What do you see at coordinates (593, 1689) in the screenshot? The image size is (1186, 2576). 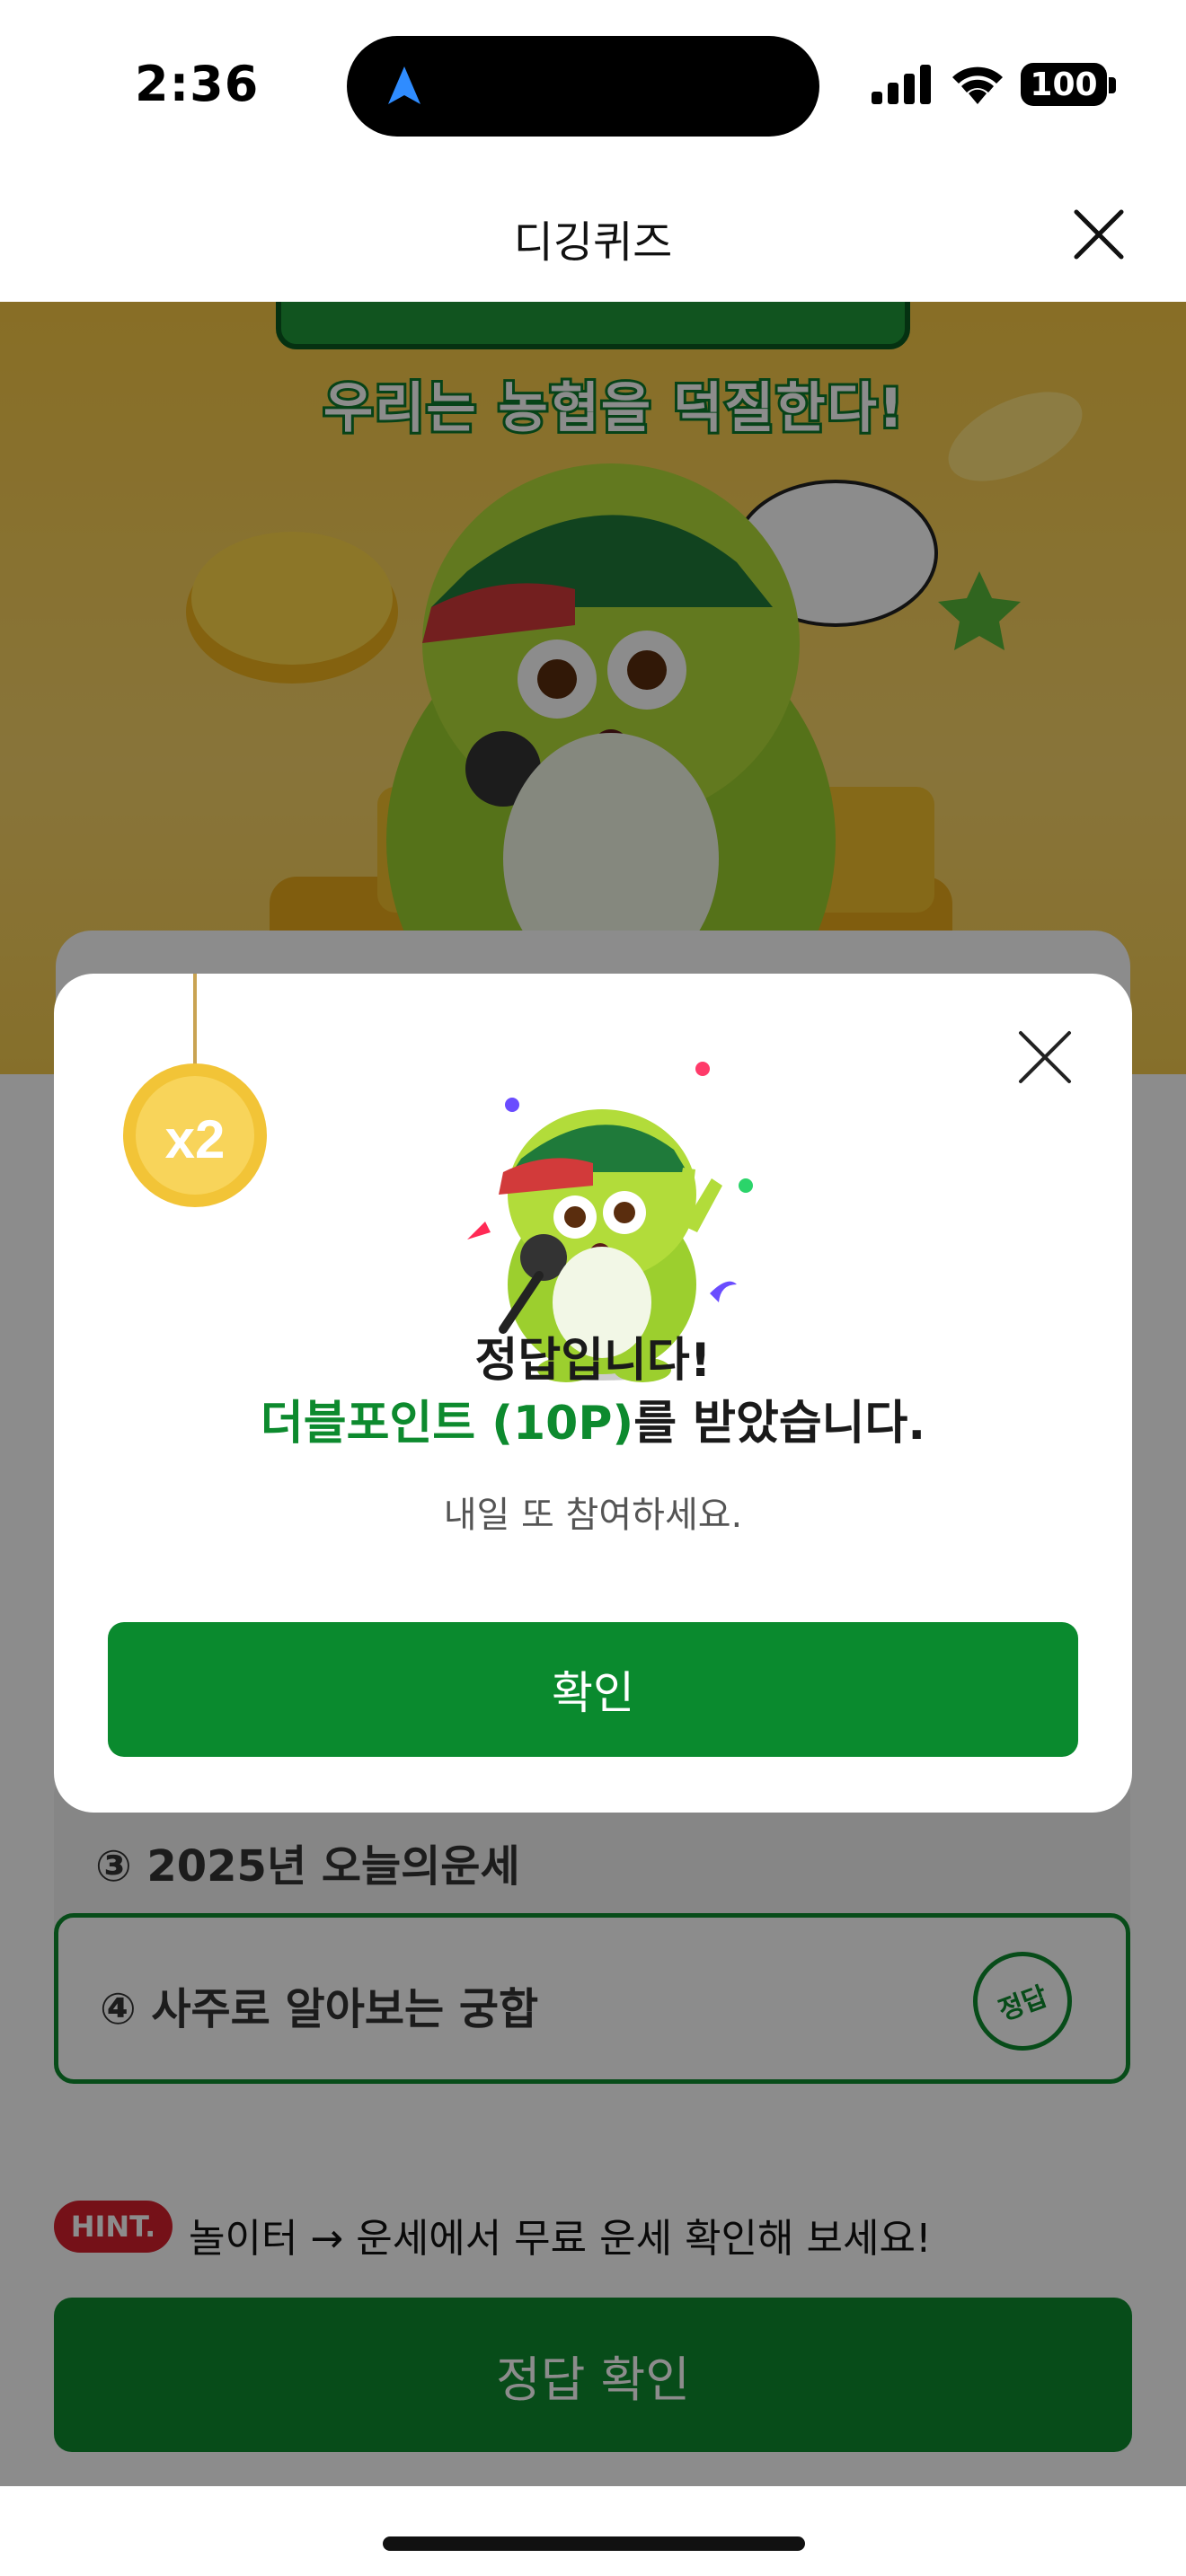 I see `confirm-button: 확인` at bounding box center [593, 1689].